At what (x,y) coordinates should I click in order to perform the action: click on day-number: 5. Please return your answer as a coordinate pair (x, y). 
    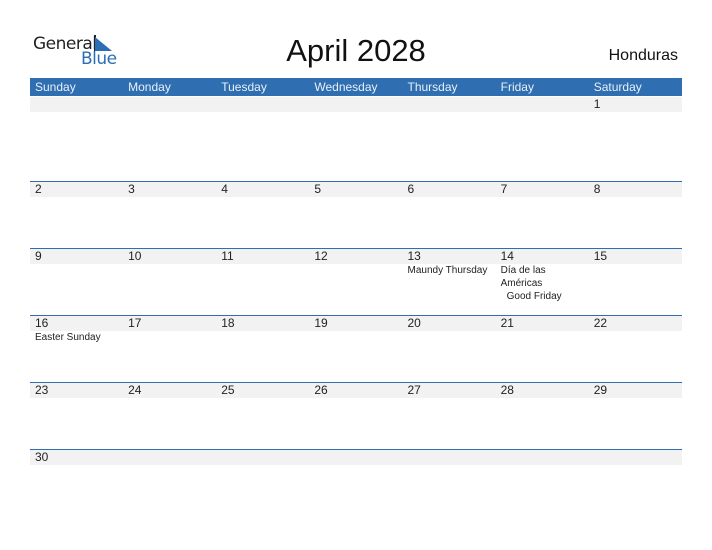
    Looking at the image, I should click on (318, 189).